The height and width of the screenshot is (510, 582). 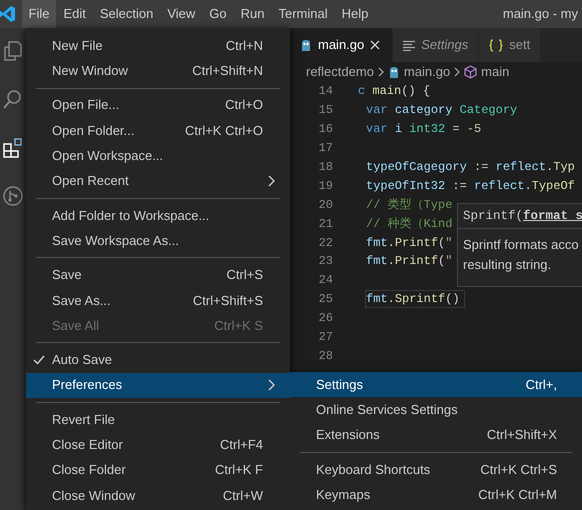 What do you see at coordinates (441, 111) in the screenshot?
I see `code-line: var category Category` at bounding box center [441, 111].